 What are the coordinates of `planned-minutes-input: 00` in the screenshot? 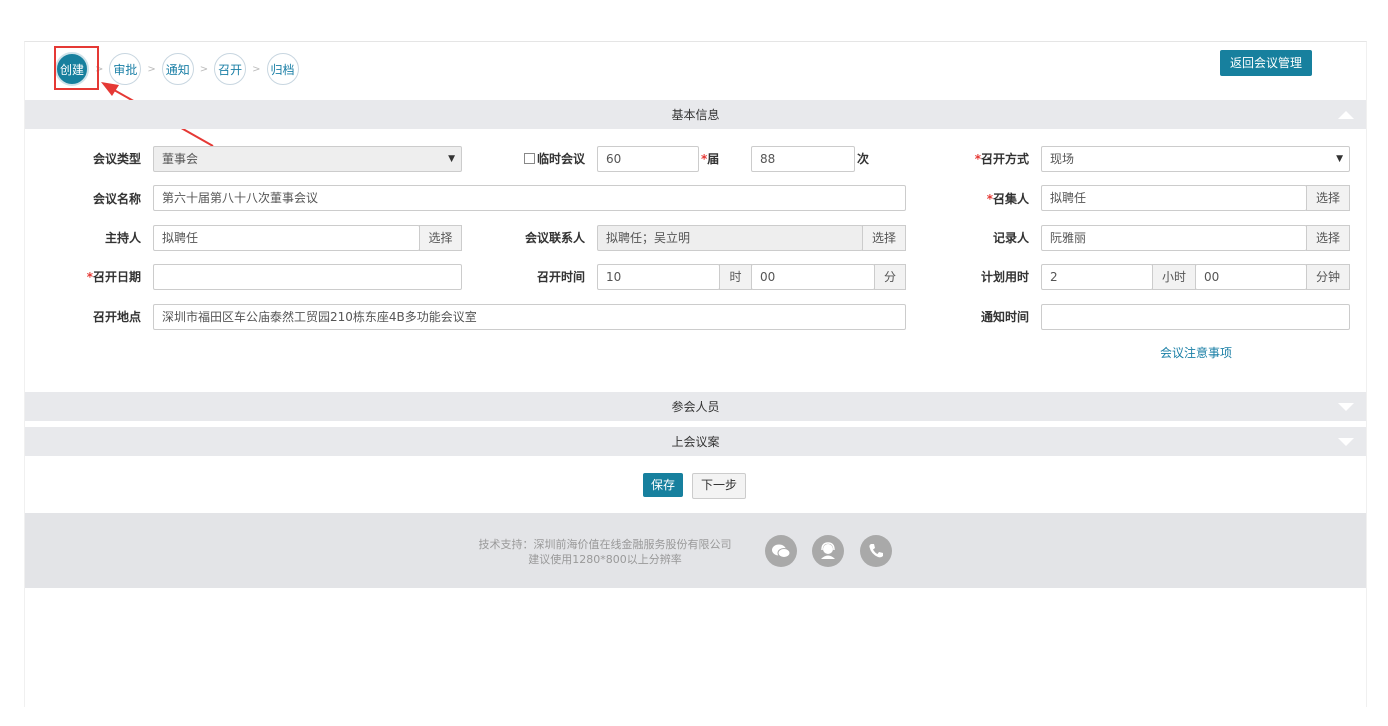 It's located at (1251, 277).